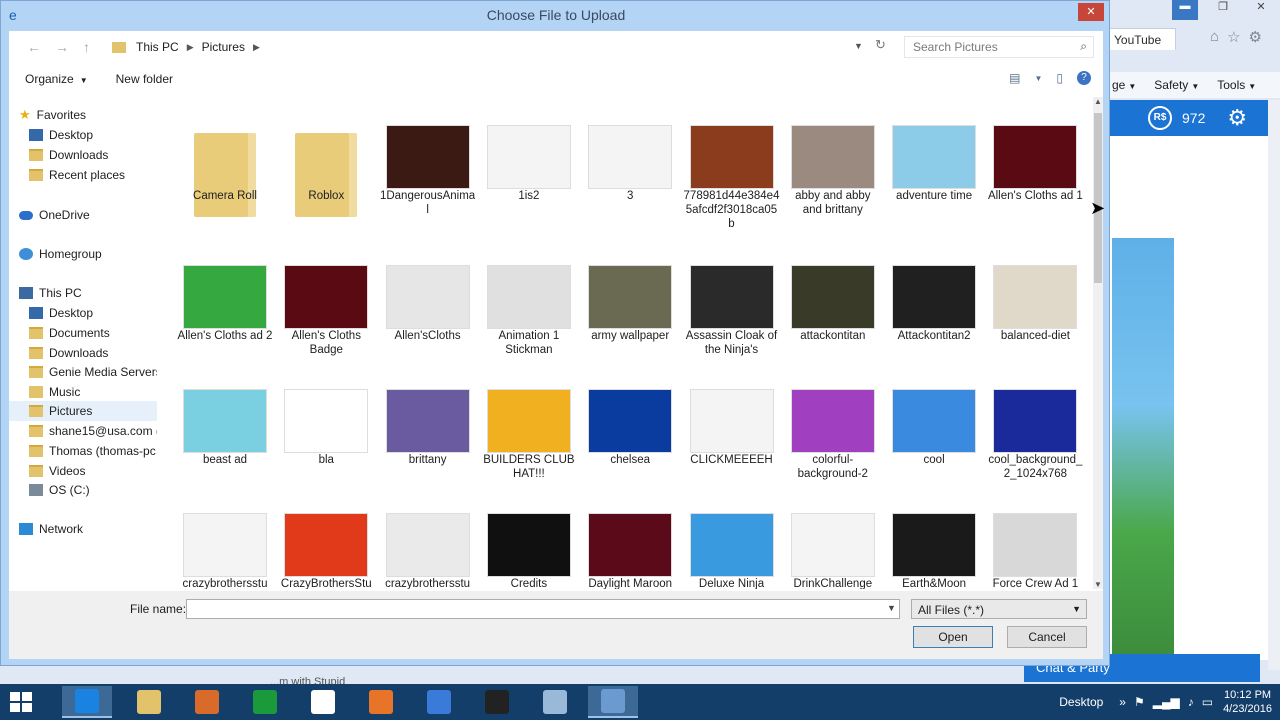 This screenshot has height=720, width=1280. I want to click on file-item: DrinkChallenge, so click(833, 537).